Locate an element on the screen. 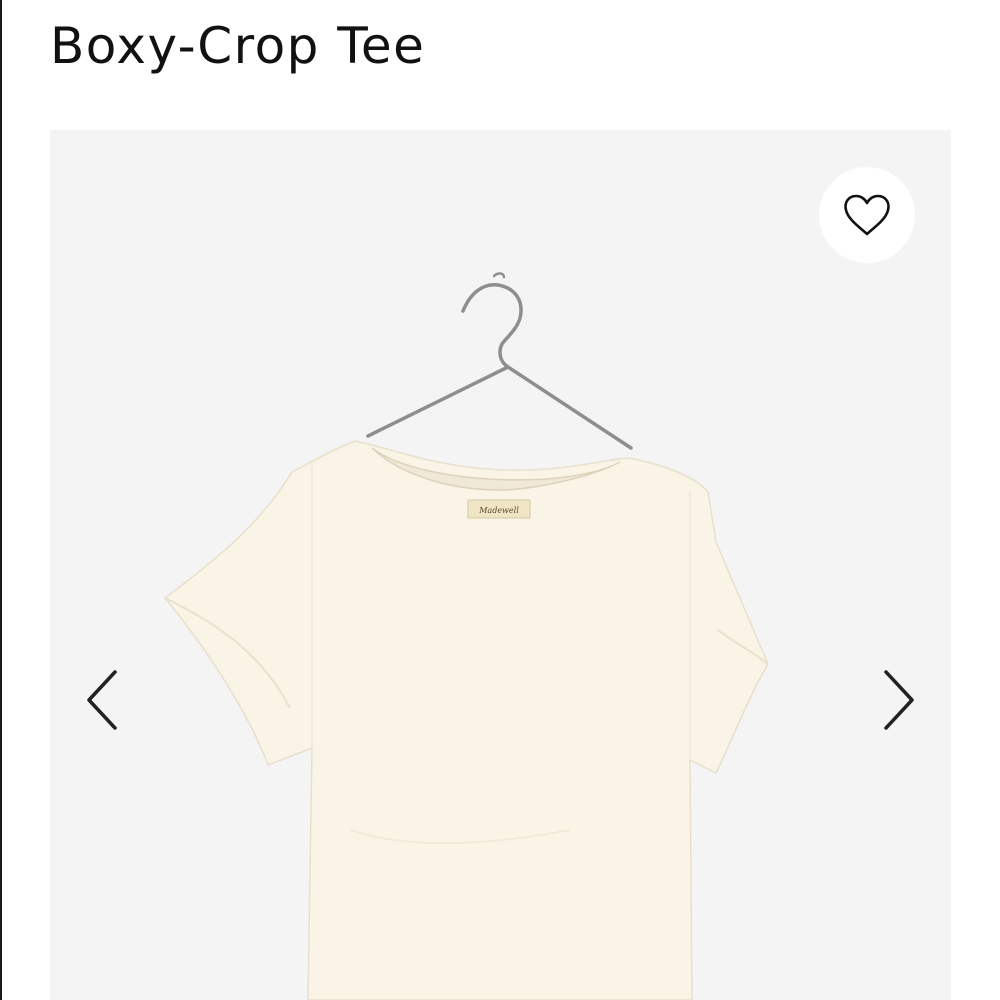 This screenshot has width=1000, height=1000. chevron-right-icon is located at coordinates (899, 700).